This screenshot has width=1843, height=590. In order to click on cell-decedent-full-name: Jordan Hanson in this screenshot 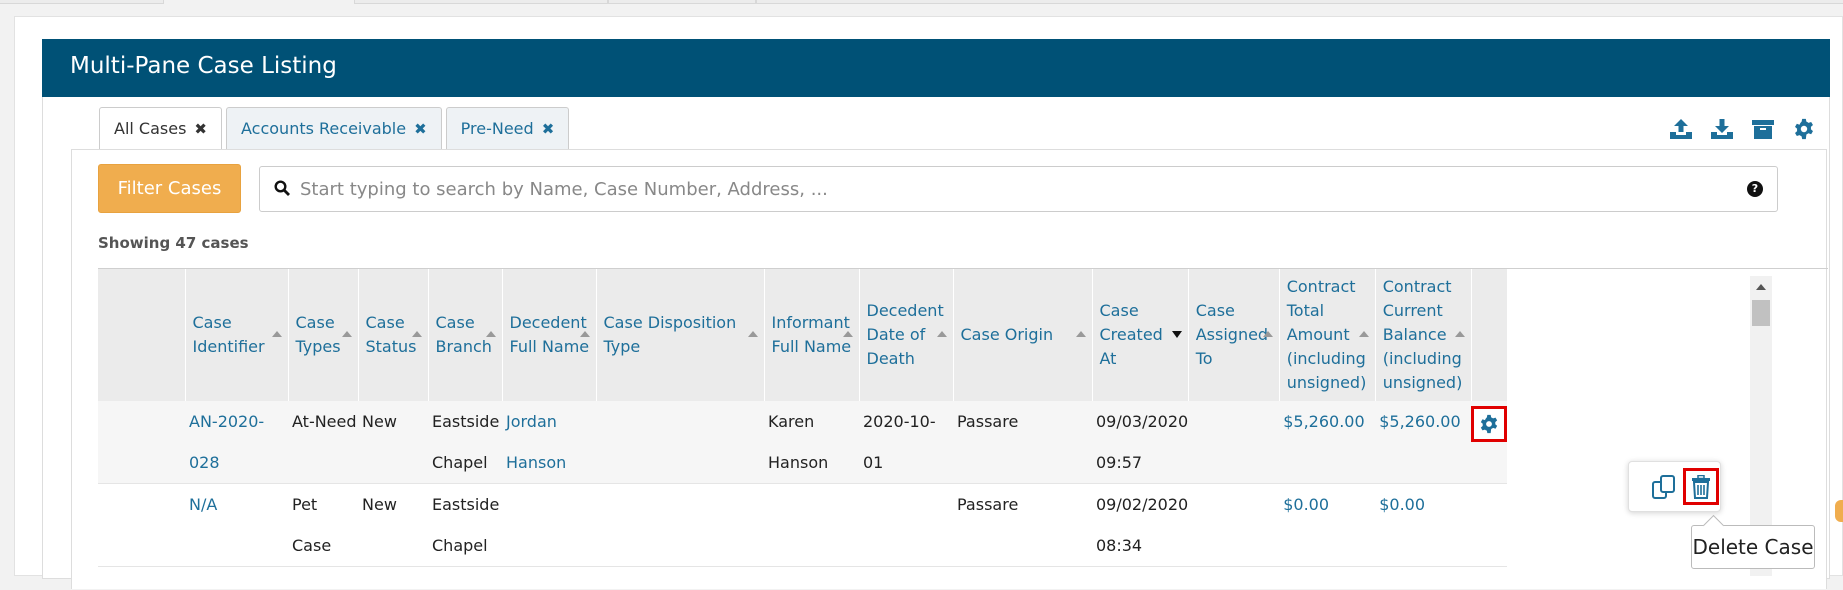, I will do `click(549, 442)`.